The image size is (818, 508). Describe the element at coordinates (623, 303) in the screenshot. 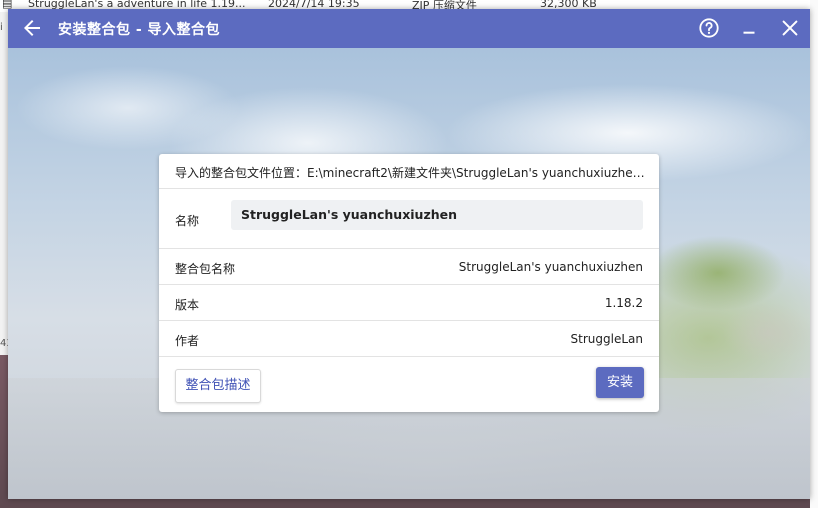

I see `version-value: 1.18.2` at that location.